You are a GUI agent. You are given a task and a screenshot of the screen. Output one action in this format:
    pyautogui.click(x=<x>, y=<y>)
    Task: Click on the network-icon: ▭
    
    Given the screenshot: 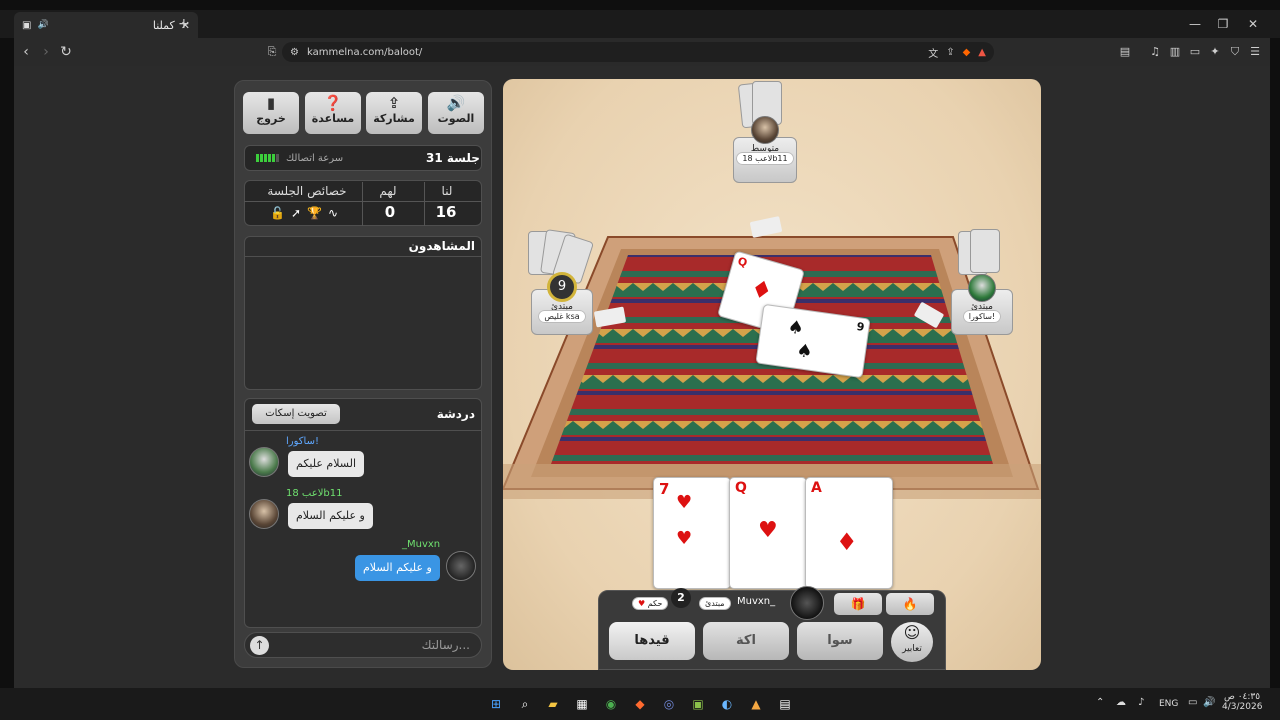 What is the action you would take?
    pyautogui.click(x=1192, y=702)
    